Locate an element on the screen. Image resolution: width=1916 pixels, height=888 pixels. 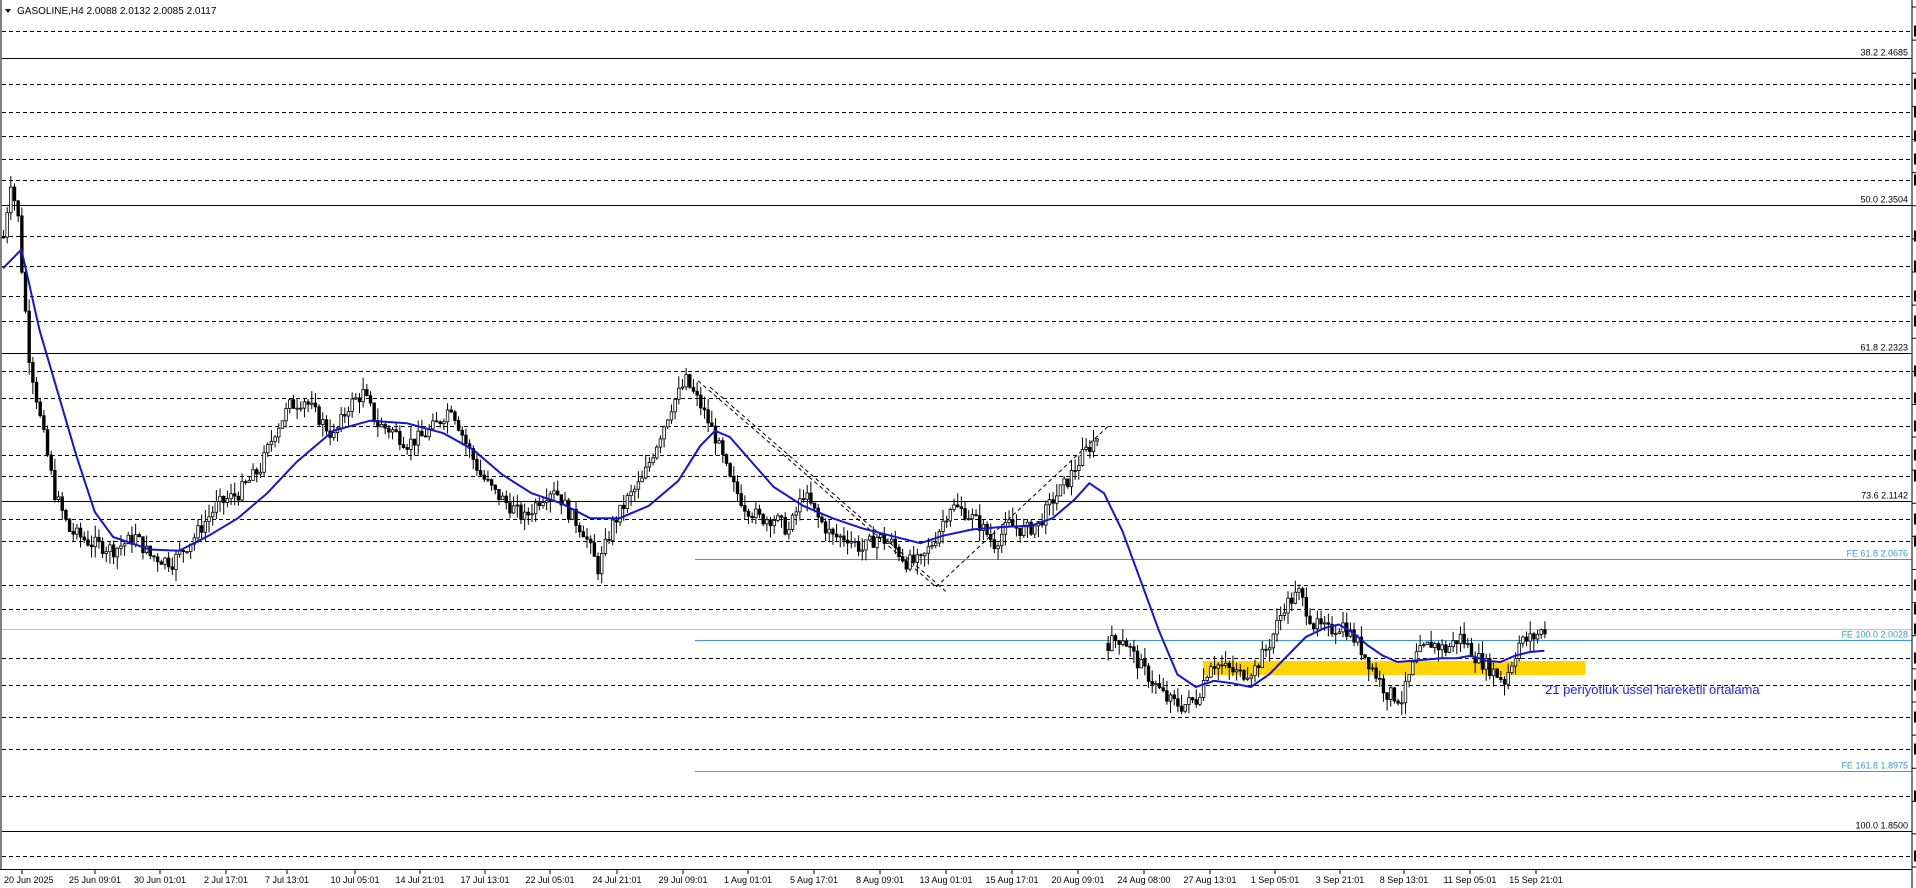
x-tick-label: 25 Jun 09:01 is located at coordinates (95, 880).